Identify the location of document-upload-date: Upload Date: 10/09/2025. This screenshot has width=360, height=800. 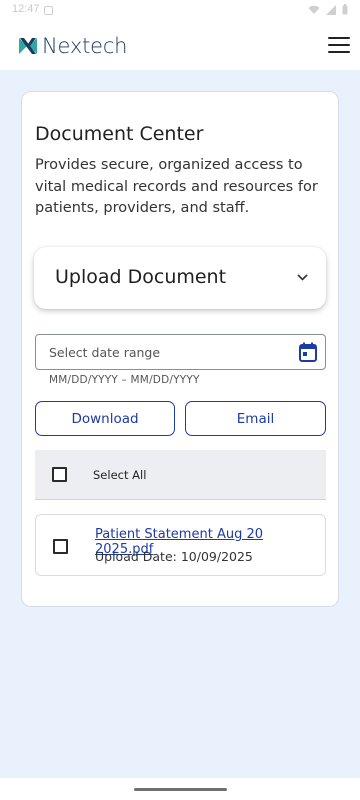
(174, 556).